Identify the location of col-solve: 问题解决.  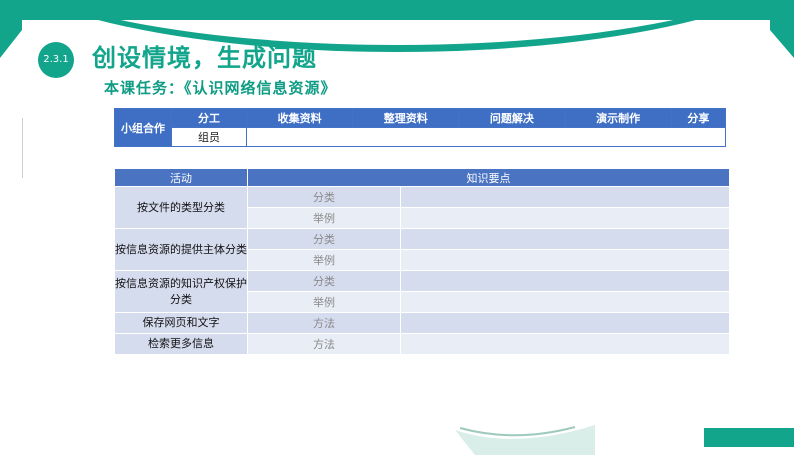
(512, 118).